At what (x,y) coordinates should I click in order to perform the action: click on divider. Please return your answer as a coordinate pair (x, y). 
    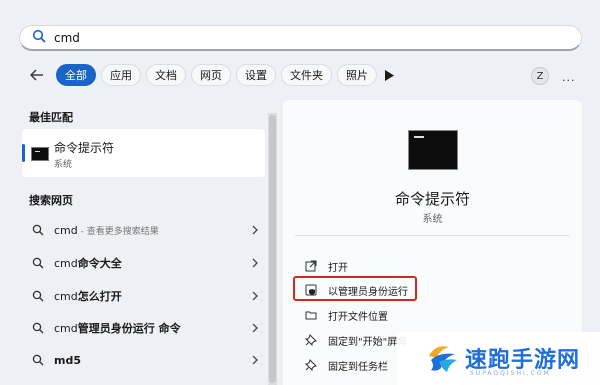
    Looking at the image, I should click on (432, 235).